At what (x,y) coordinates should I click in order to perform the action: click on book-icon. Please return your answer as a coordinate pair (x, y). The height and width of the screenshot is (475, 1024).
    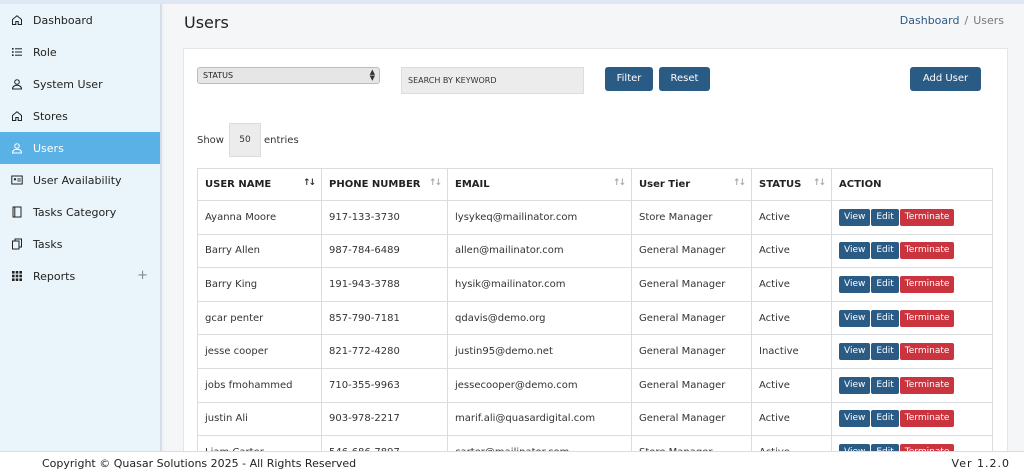
    Looking at the image, I should click on (17, 212).